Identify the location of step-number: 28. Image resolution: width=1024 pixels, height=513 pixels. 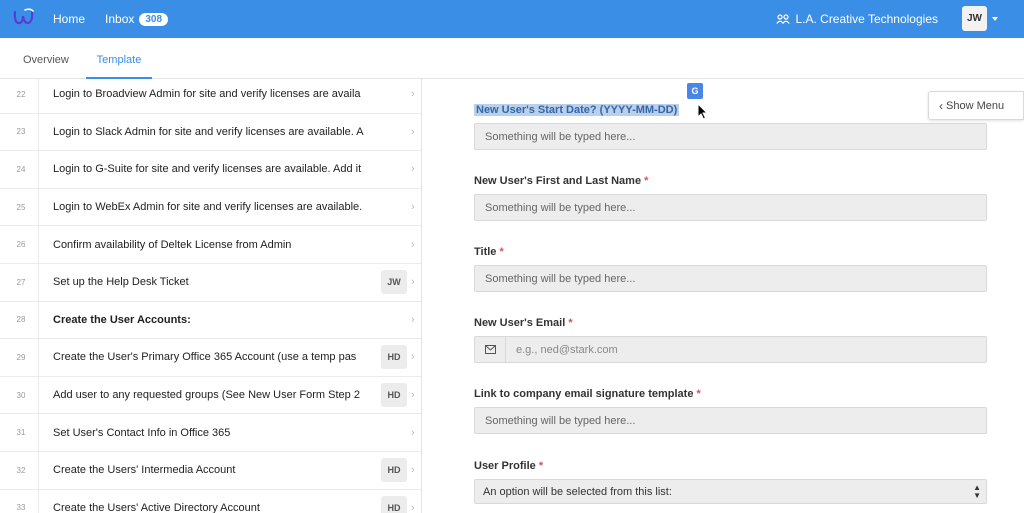
(21, 320).